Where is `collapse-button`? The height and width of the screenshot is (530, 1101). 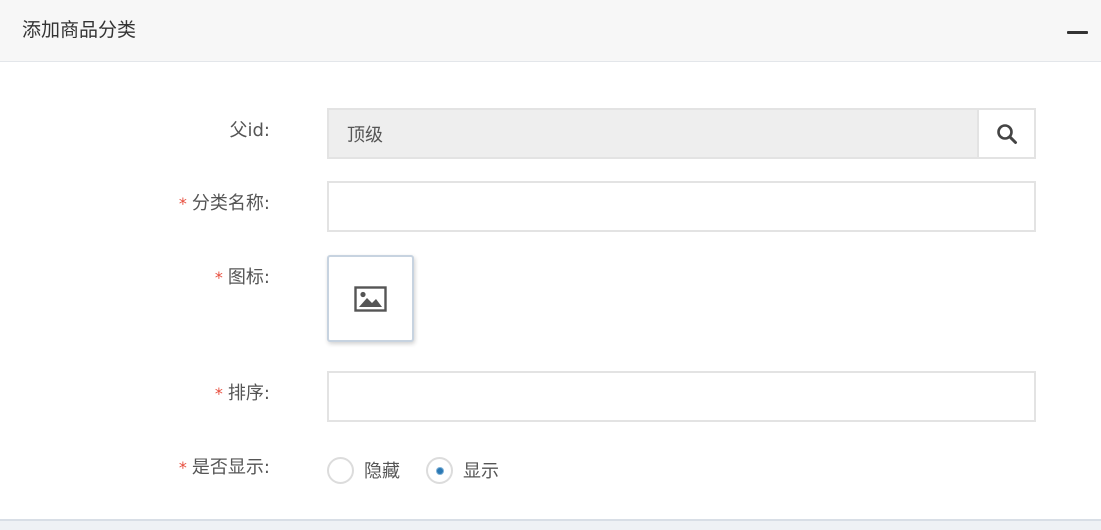
collapse-button is located at coordinates (1078, 31).